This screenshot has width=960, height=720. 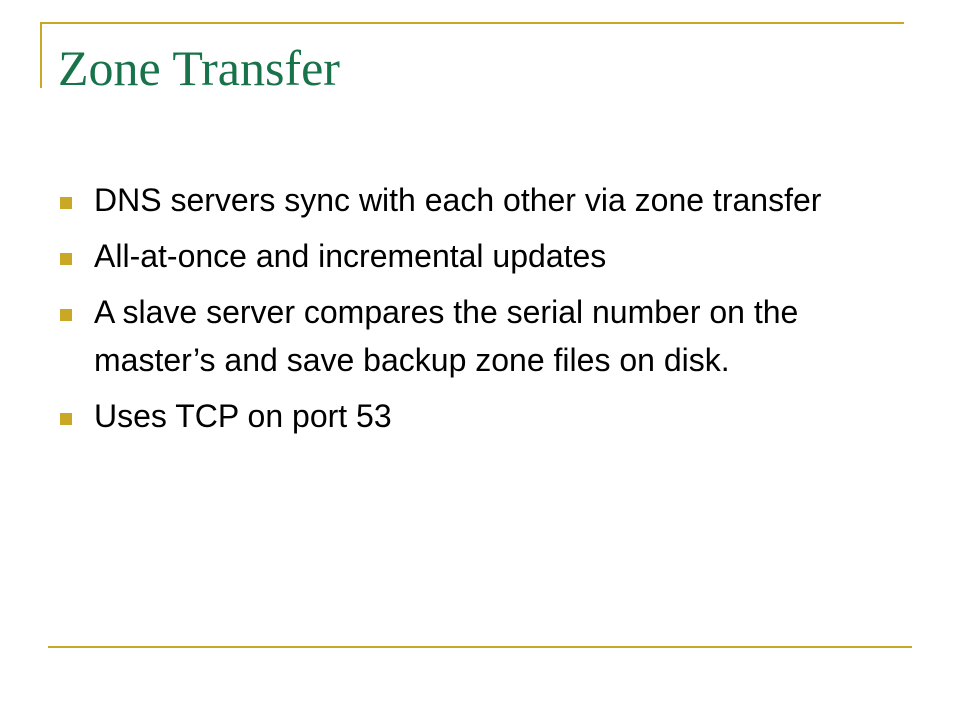 I want to click on bottom-divider, so click(x=480, y=647).